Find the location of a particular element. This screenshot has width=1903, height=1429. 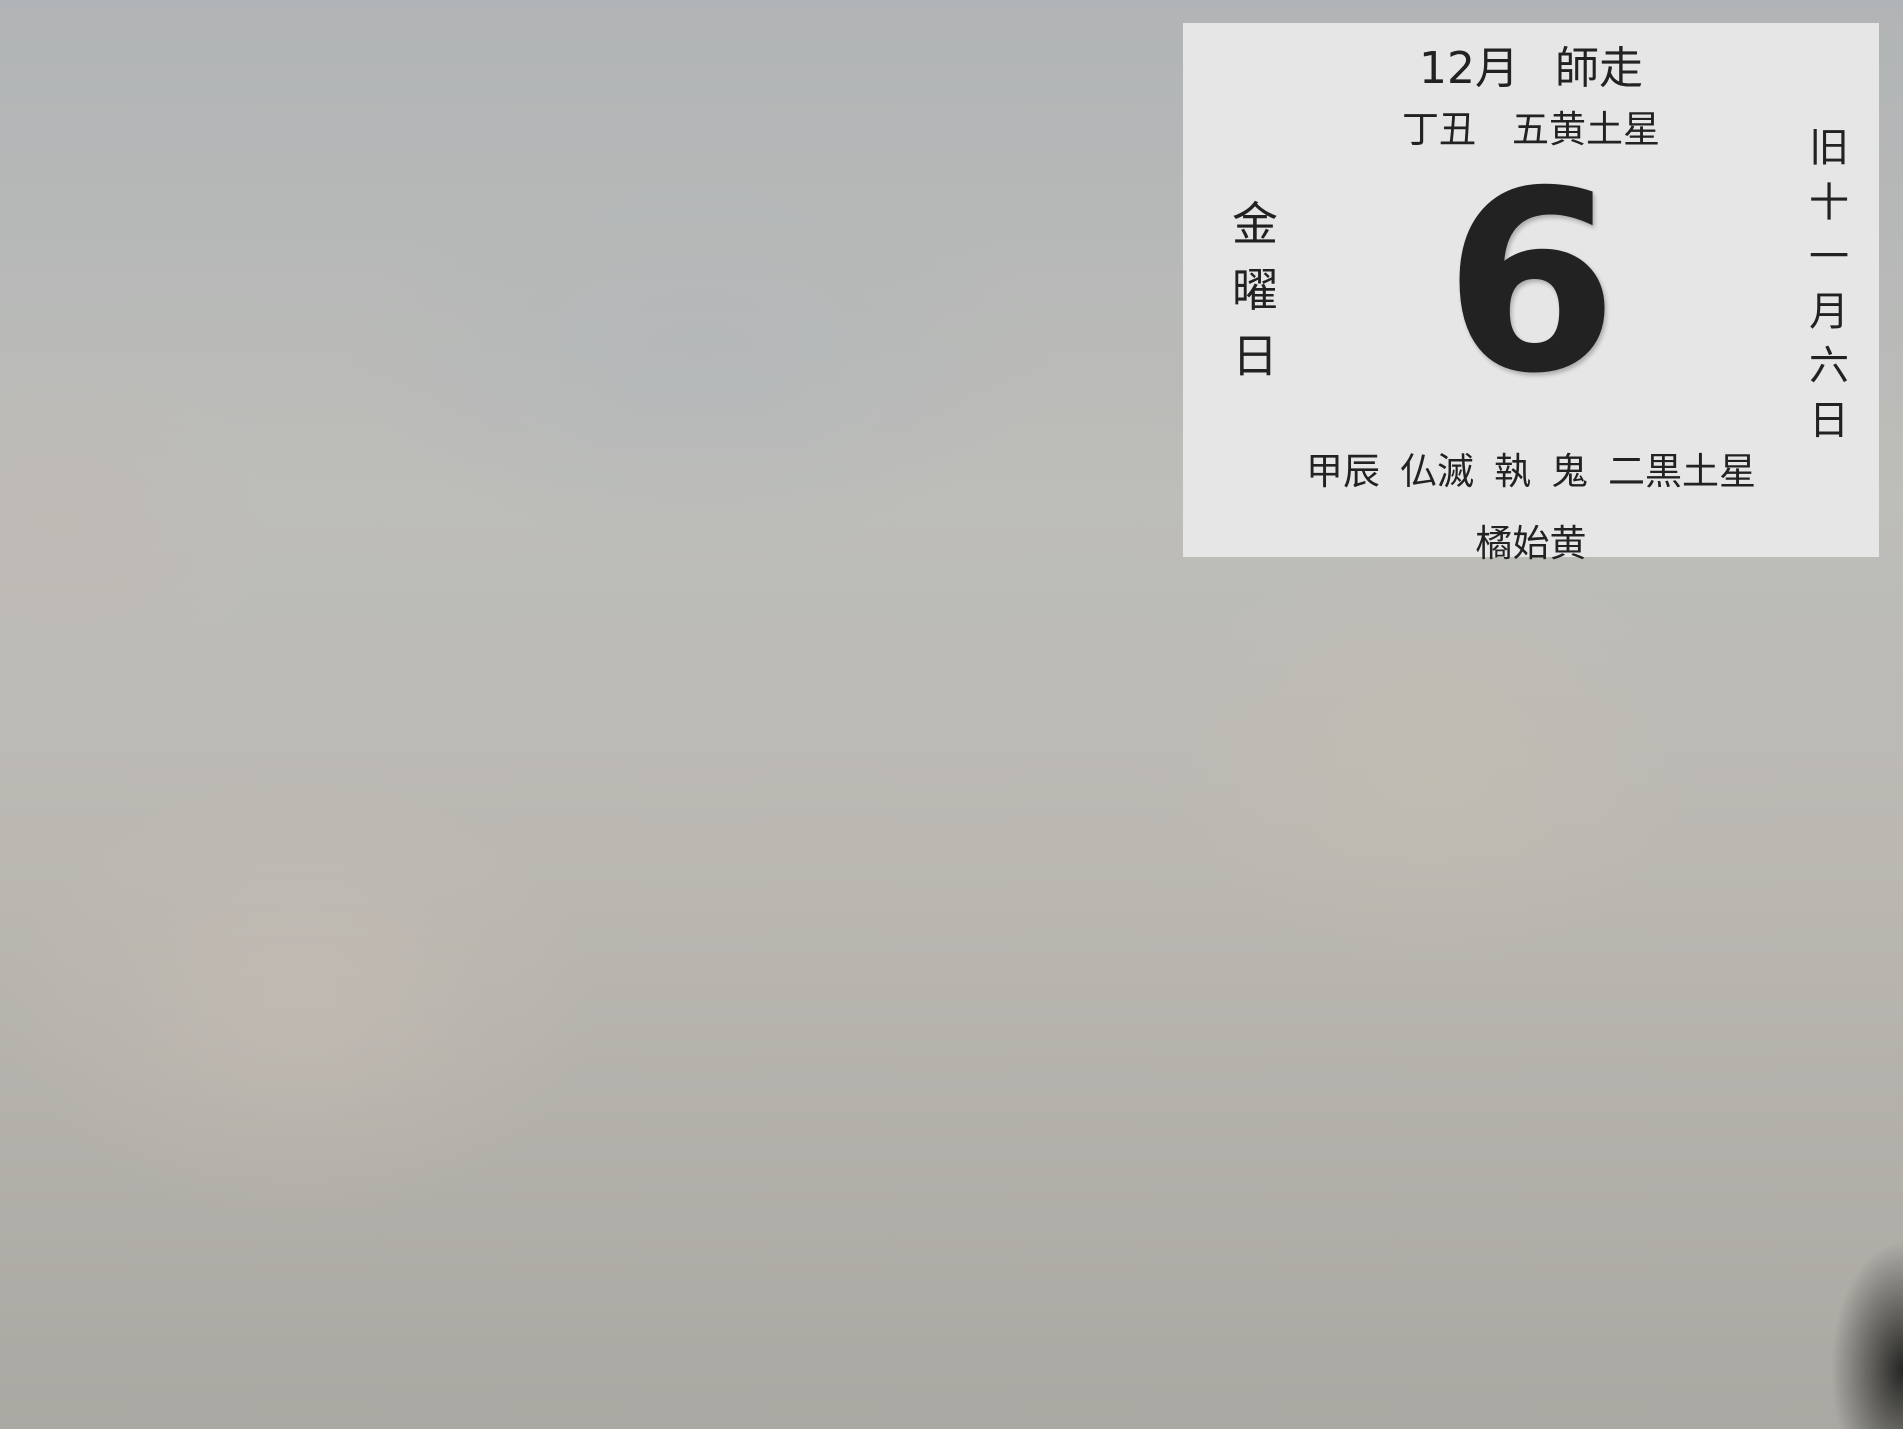

lunar-date-char: 十 is located at coordinates (1829, 202).